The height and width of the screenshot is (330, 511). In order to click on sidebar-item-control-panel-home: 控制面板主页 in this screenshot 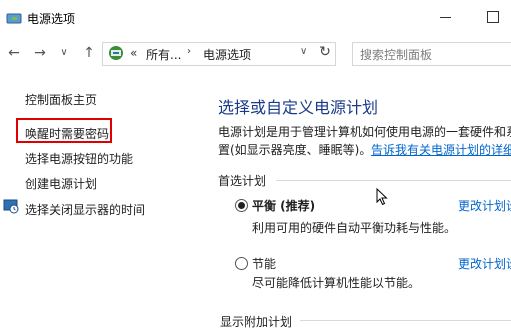, I will do `click(61, 99)`.